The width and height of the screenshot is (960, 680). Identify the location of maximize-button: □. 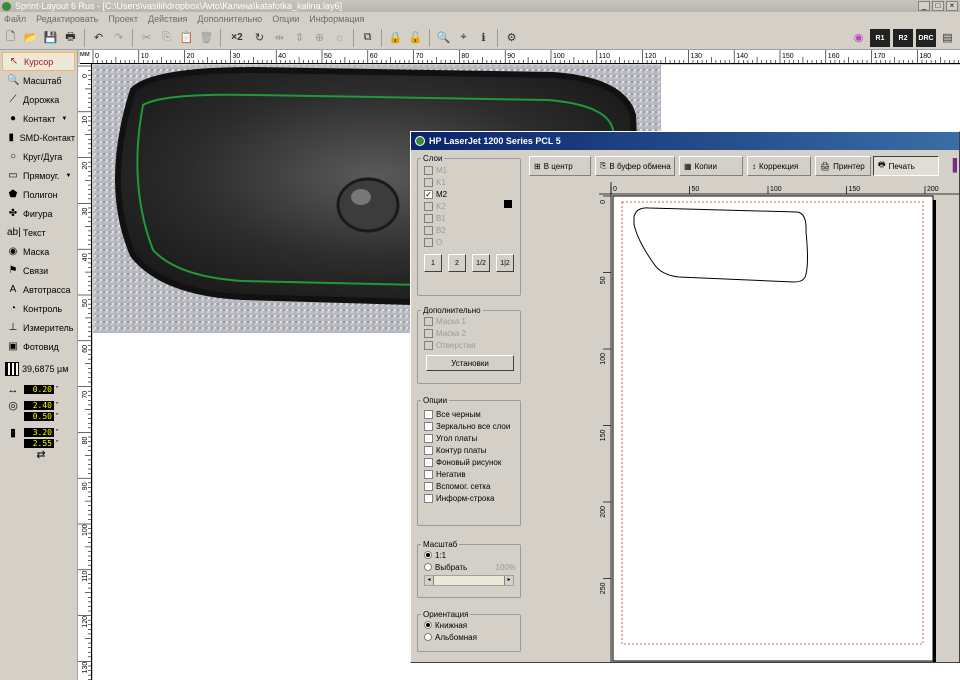
(938, 6).